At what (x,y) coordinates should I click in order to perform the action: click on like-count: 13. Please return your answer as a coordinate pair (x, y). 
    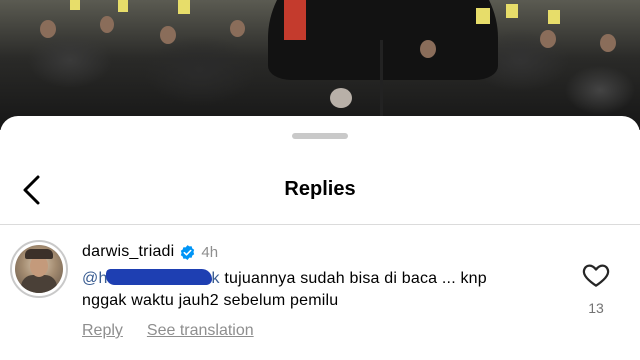
    Looking at the image, I should click on (596, 308).